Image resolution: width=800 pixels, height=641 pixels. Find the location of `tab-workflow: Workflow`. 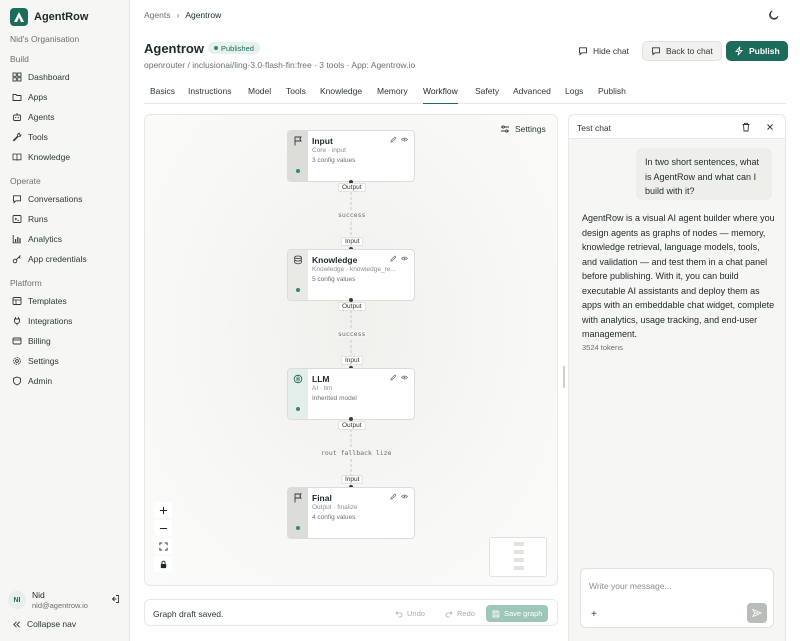

tab-workflow: Workflow is located at coordinates (440, 95).